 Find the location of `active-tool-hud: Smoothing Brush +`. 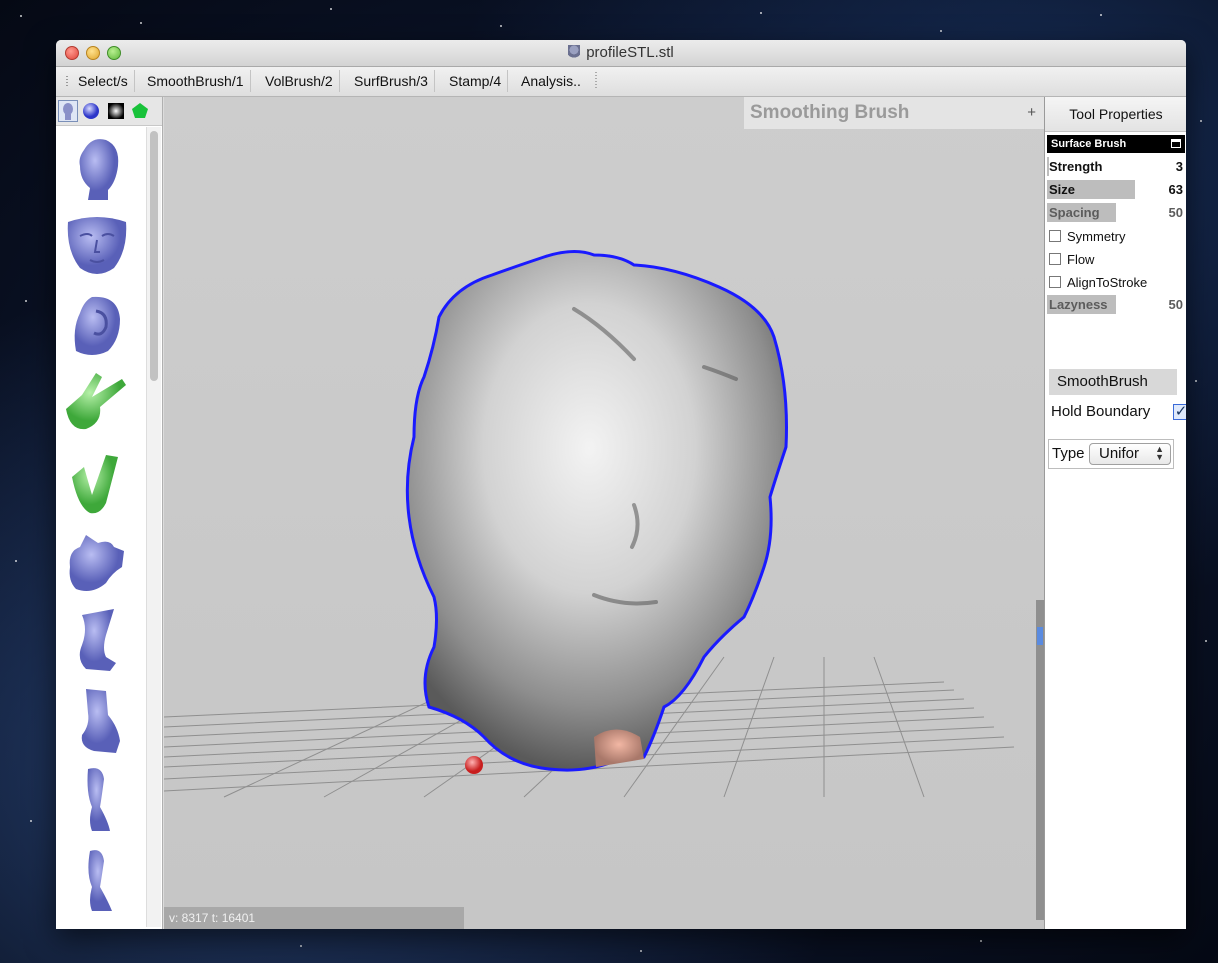

active-tool-hud: Smoothing Brush + is located at coordinates (894, 113).